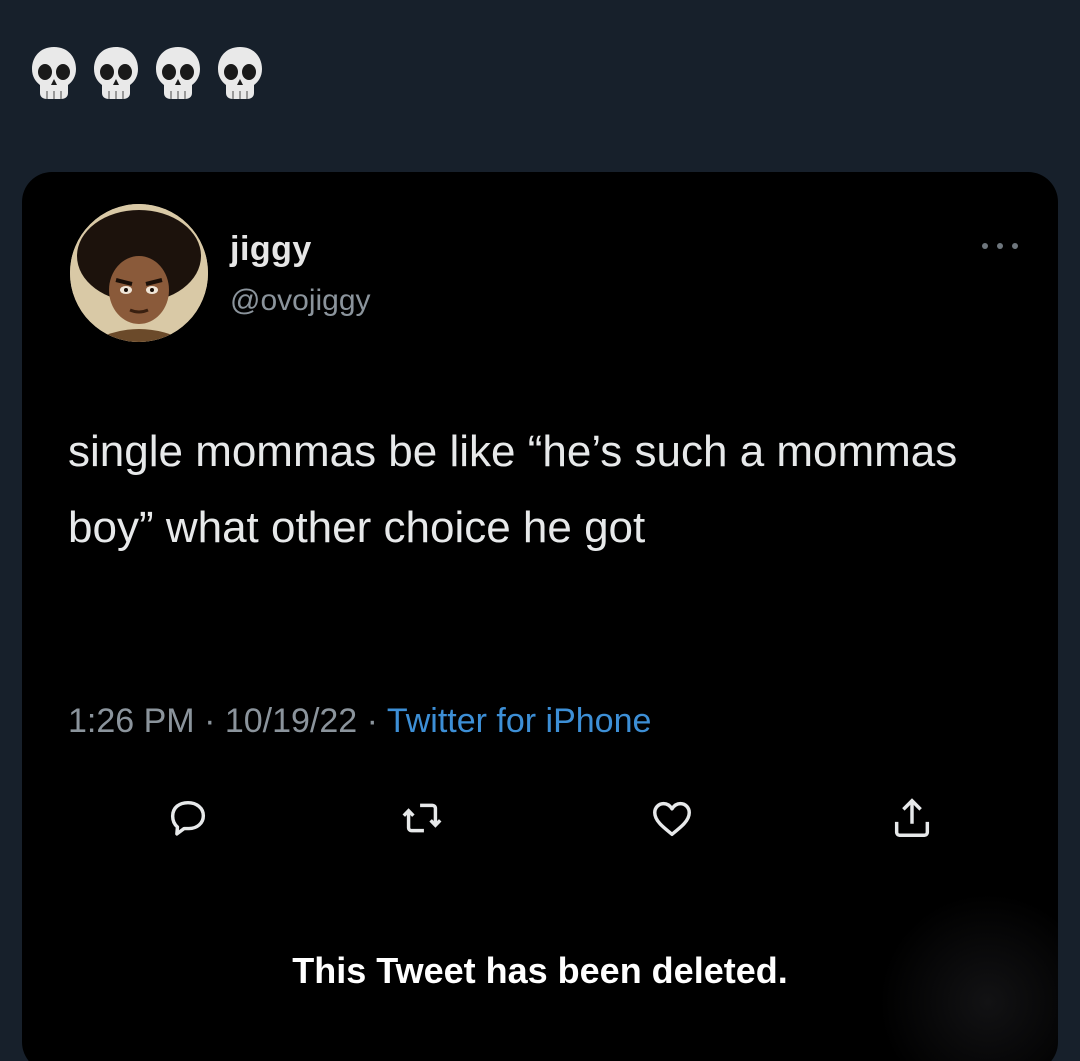 The width and height of the screenshot is (1080, 1061). Describe the element at coordinates (519, 721) in the screenshot. I see `tweet-source-link: Twitter for iPhone` at that location.